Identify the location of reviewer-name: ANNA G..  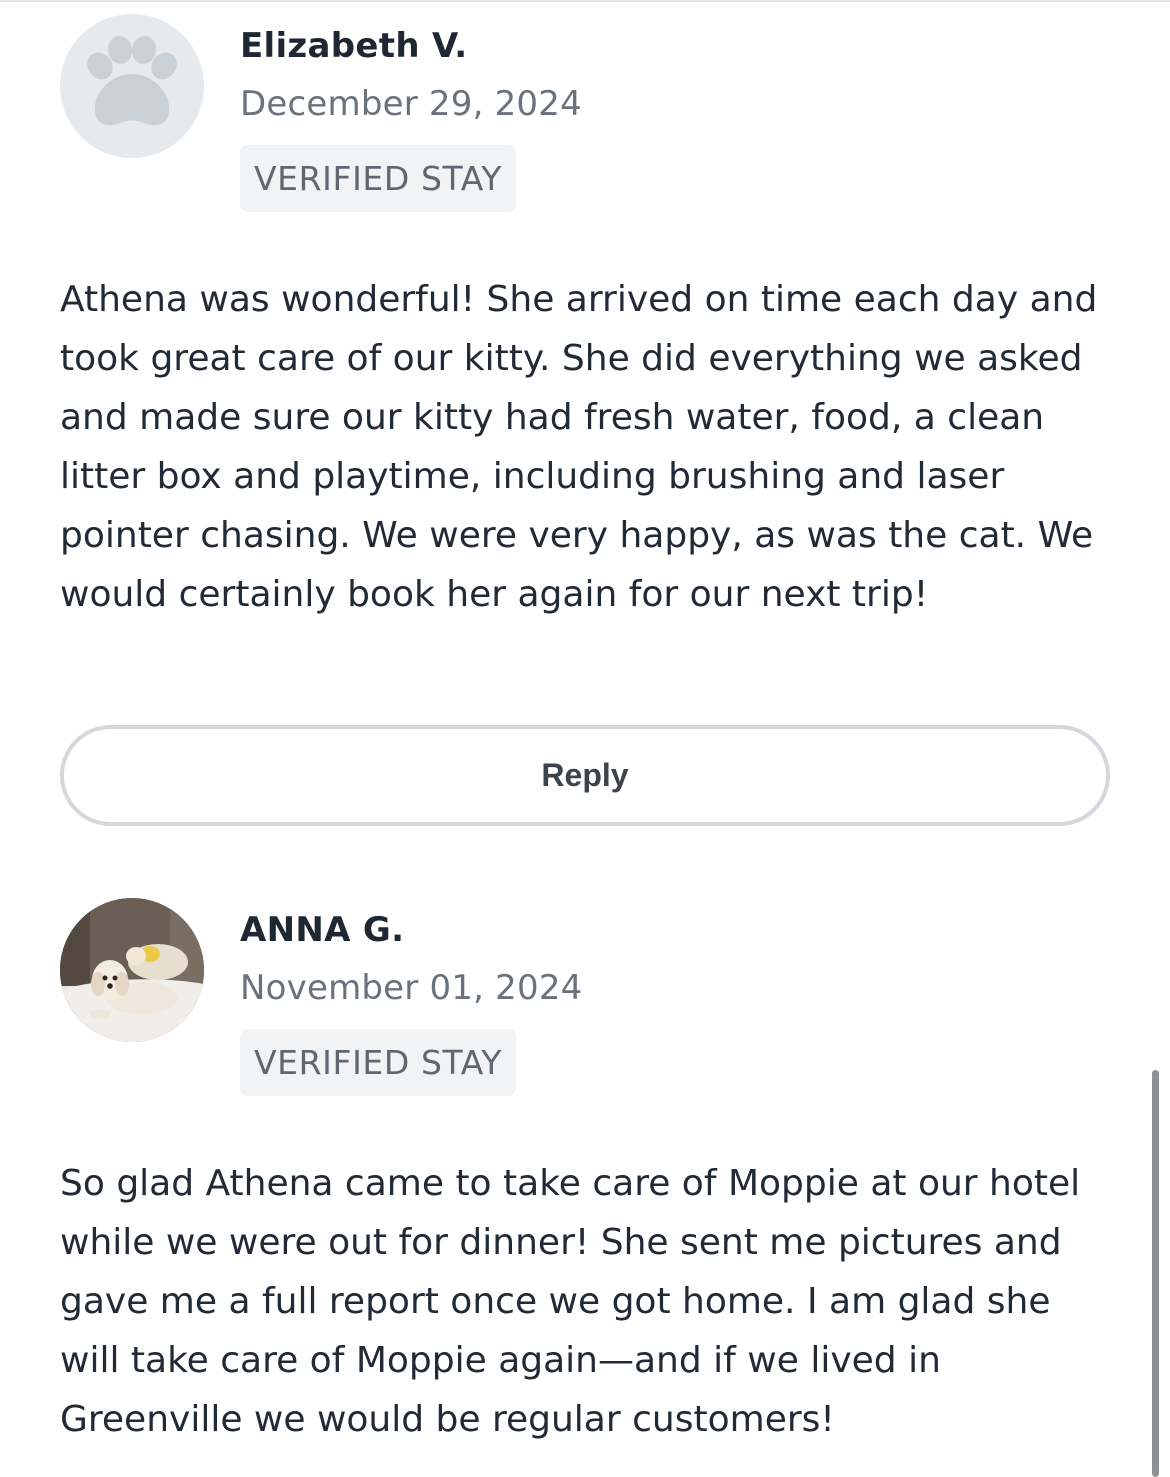
(322, 930).